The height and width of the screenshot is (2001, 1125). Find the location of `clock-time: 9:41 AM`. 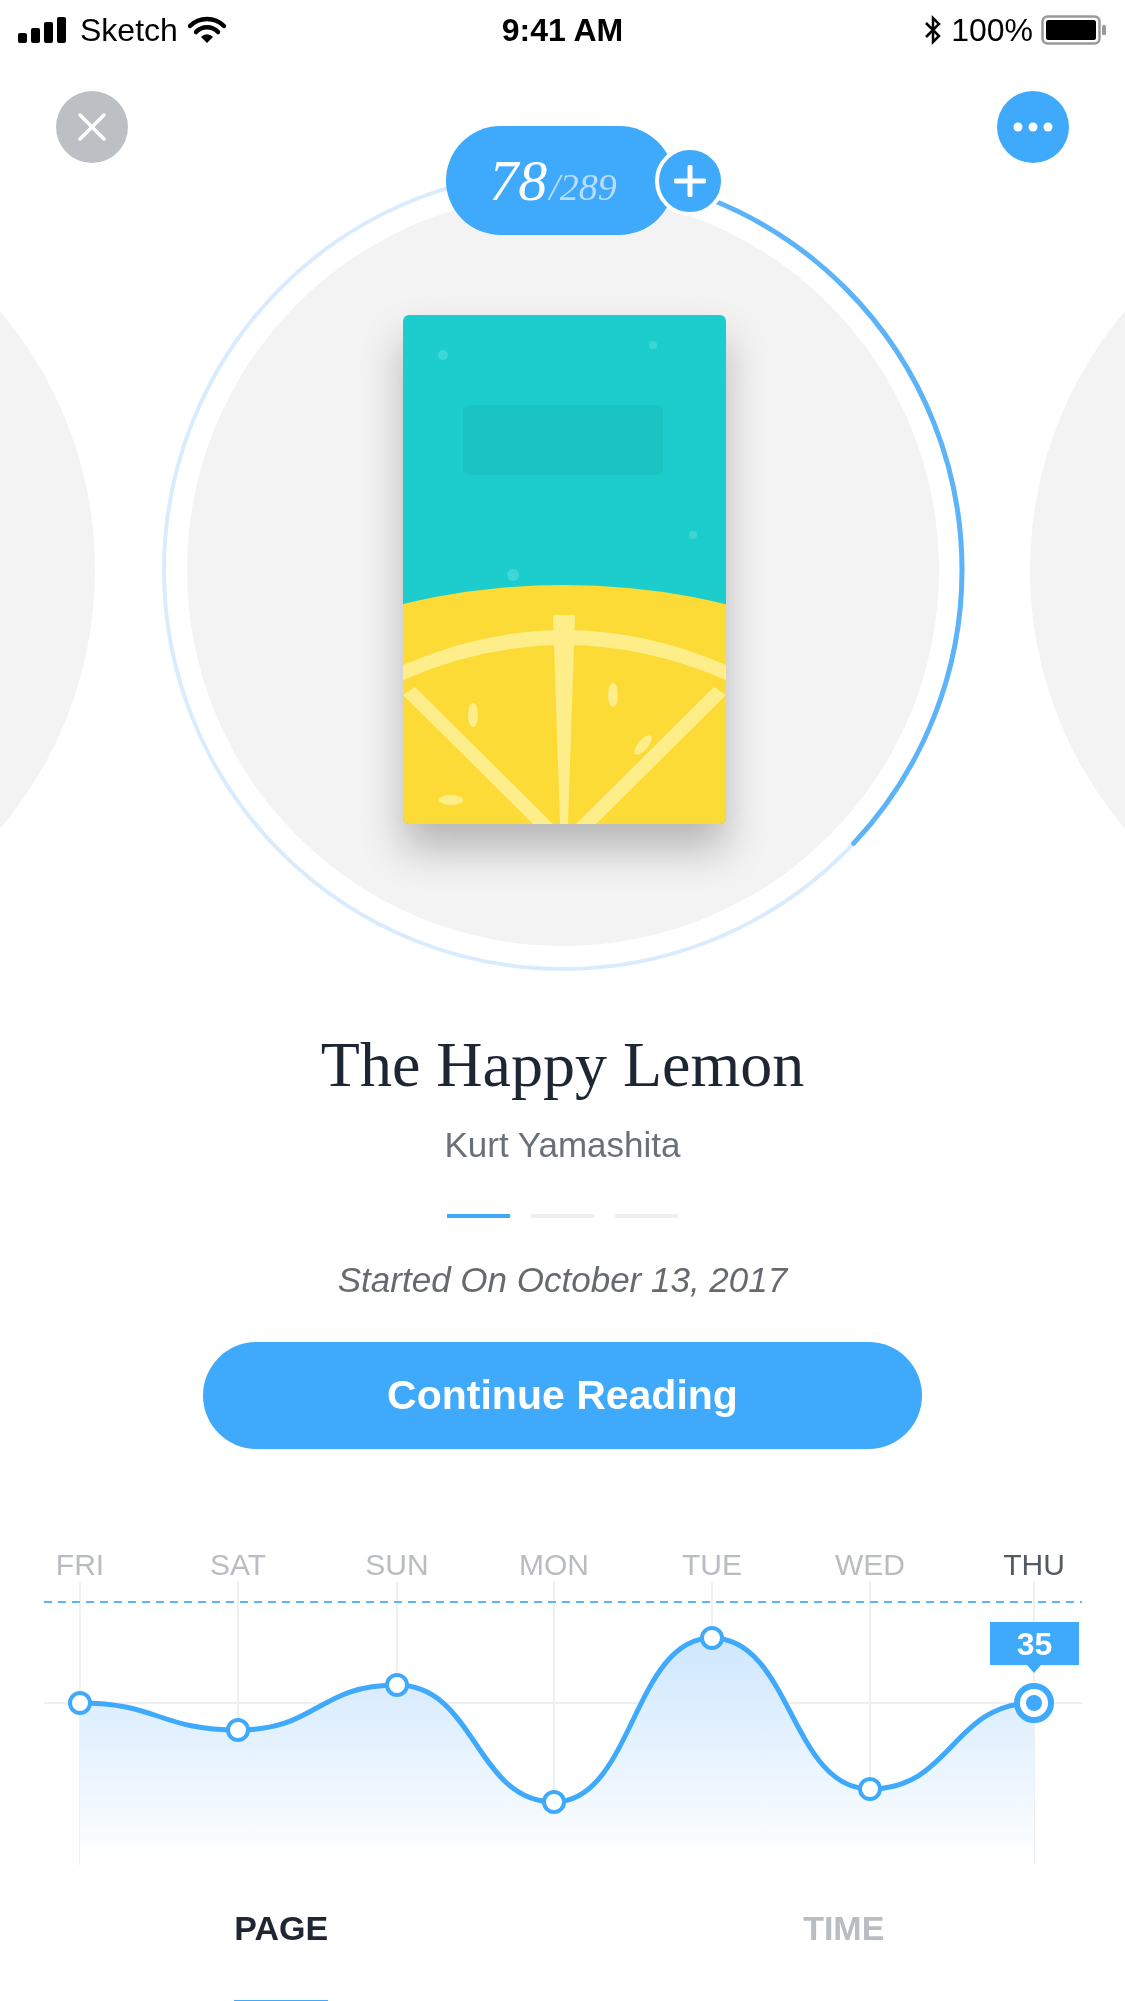

clock-time: 9:41 AM is located at coordinates (562, 30).